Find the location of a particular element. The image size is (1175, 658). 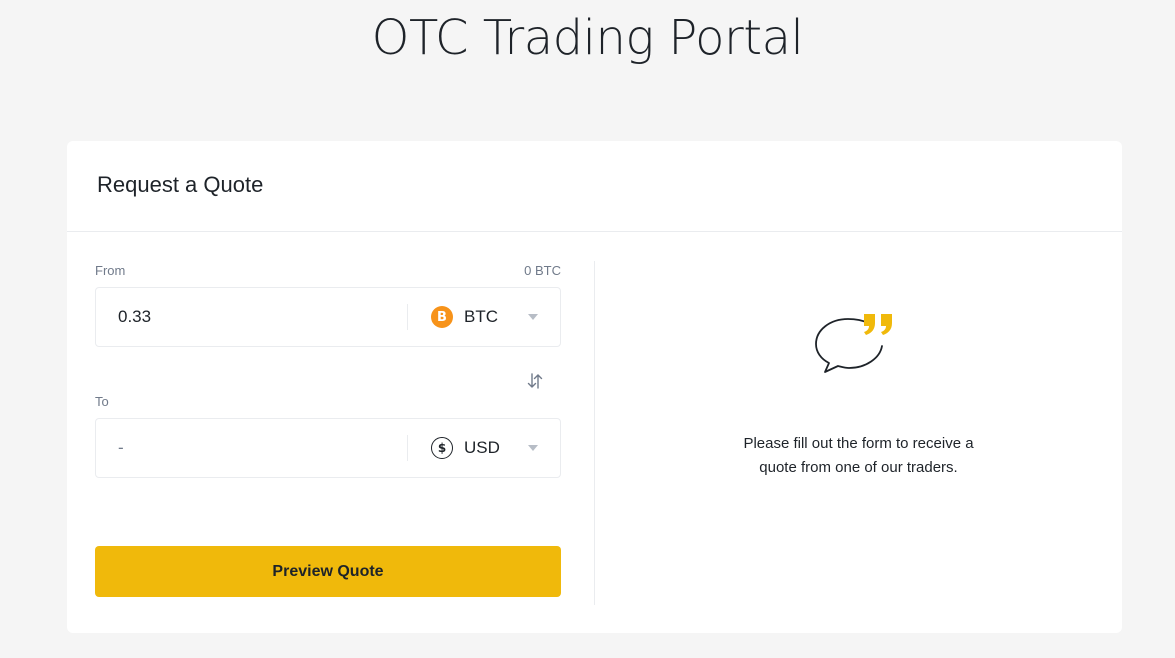

to-field: - $ USD is located at coordinates (328, 448).